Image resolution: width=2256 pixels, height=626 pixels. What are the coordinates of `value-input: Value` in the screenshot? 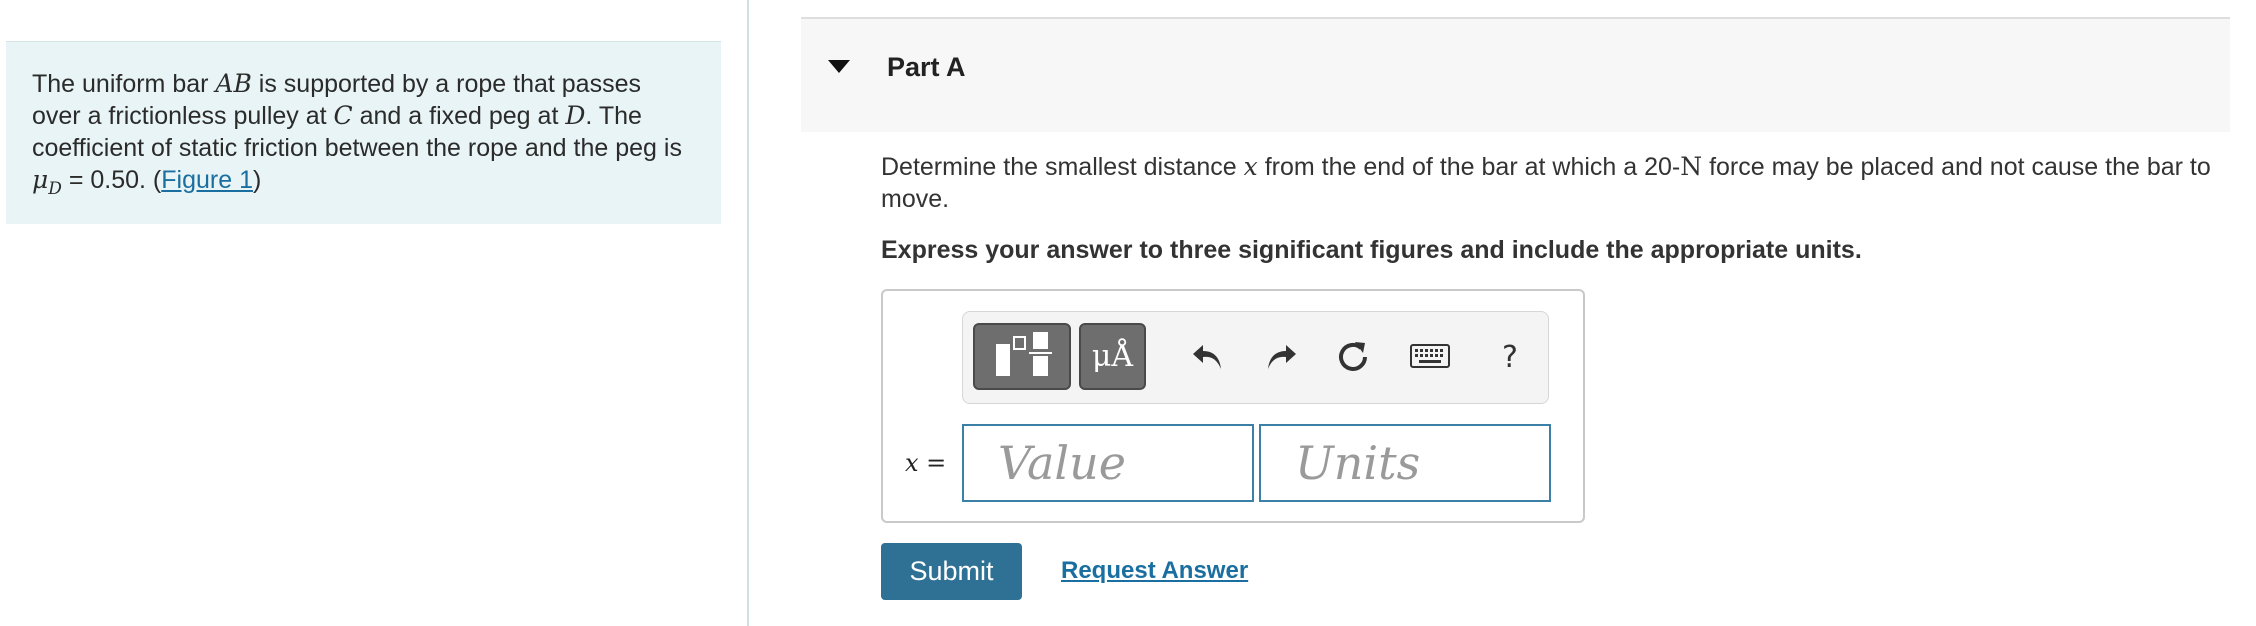 It's located at (1108, 463).